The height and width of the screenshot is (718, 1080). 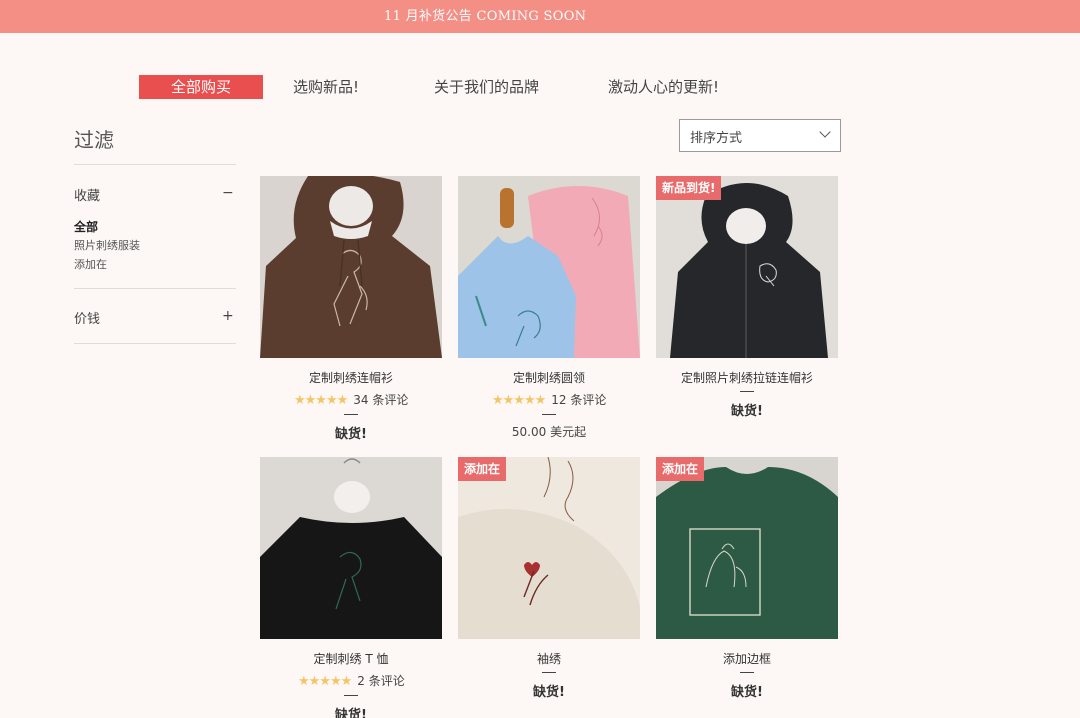 I want to click on announcement-text: 11 月补货公告 COMING SOON, so click(x=485, y=16).